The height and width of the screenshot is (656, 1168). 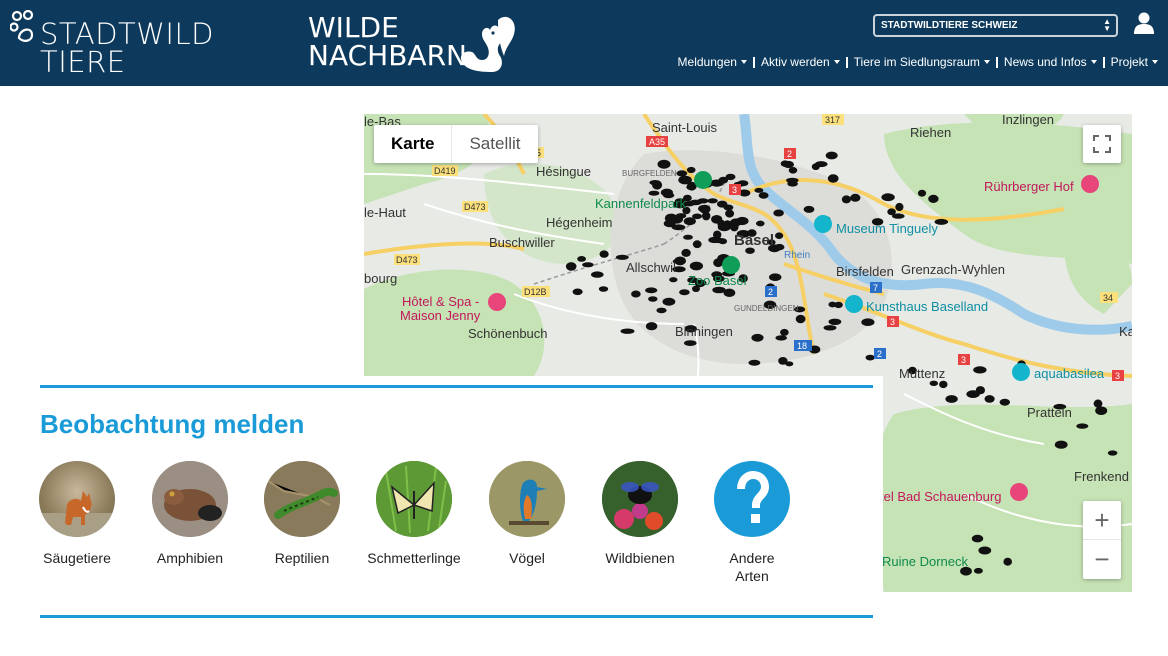 What do you see at coordinates (1134, 62) in the screenshot?
I see `nav-projekt: Projekt` at bounding box center [1134, 62].